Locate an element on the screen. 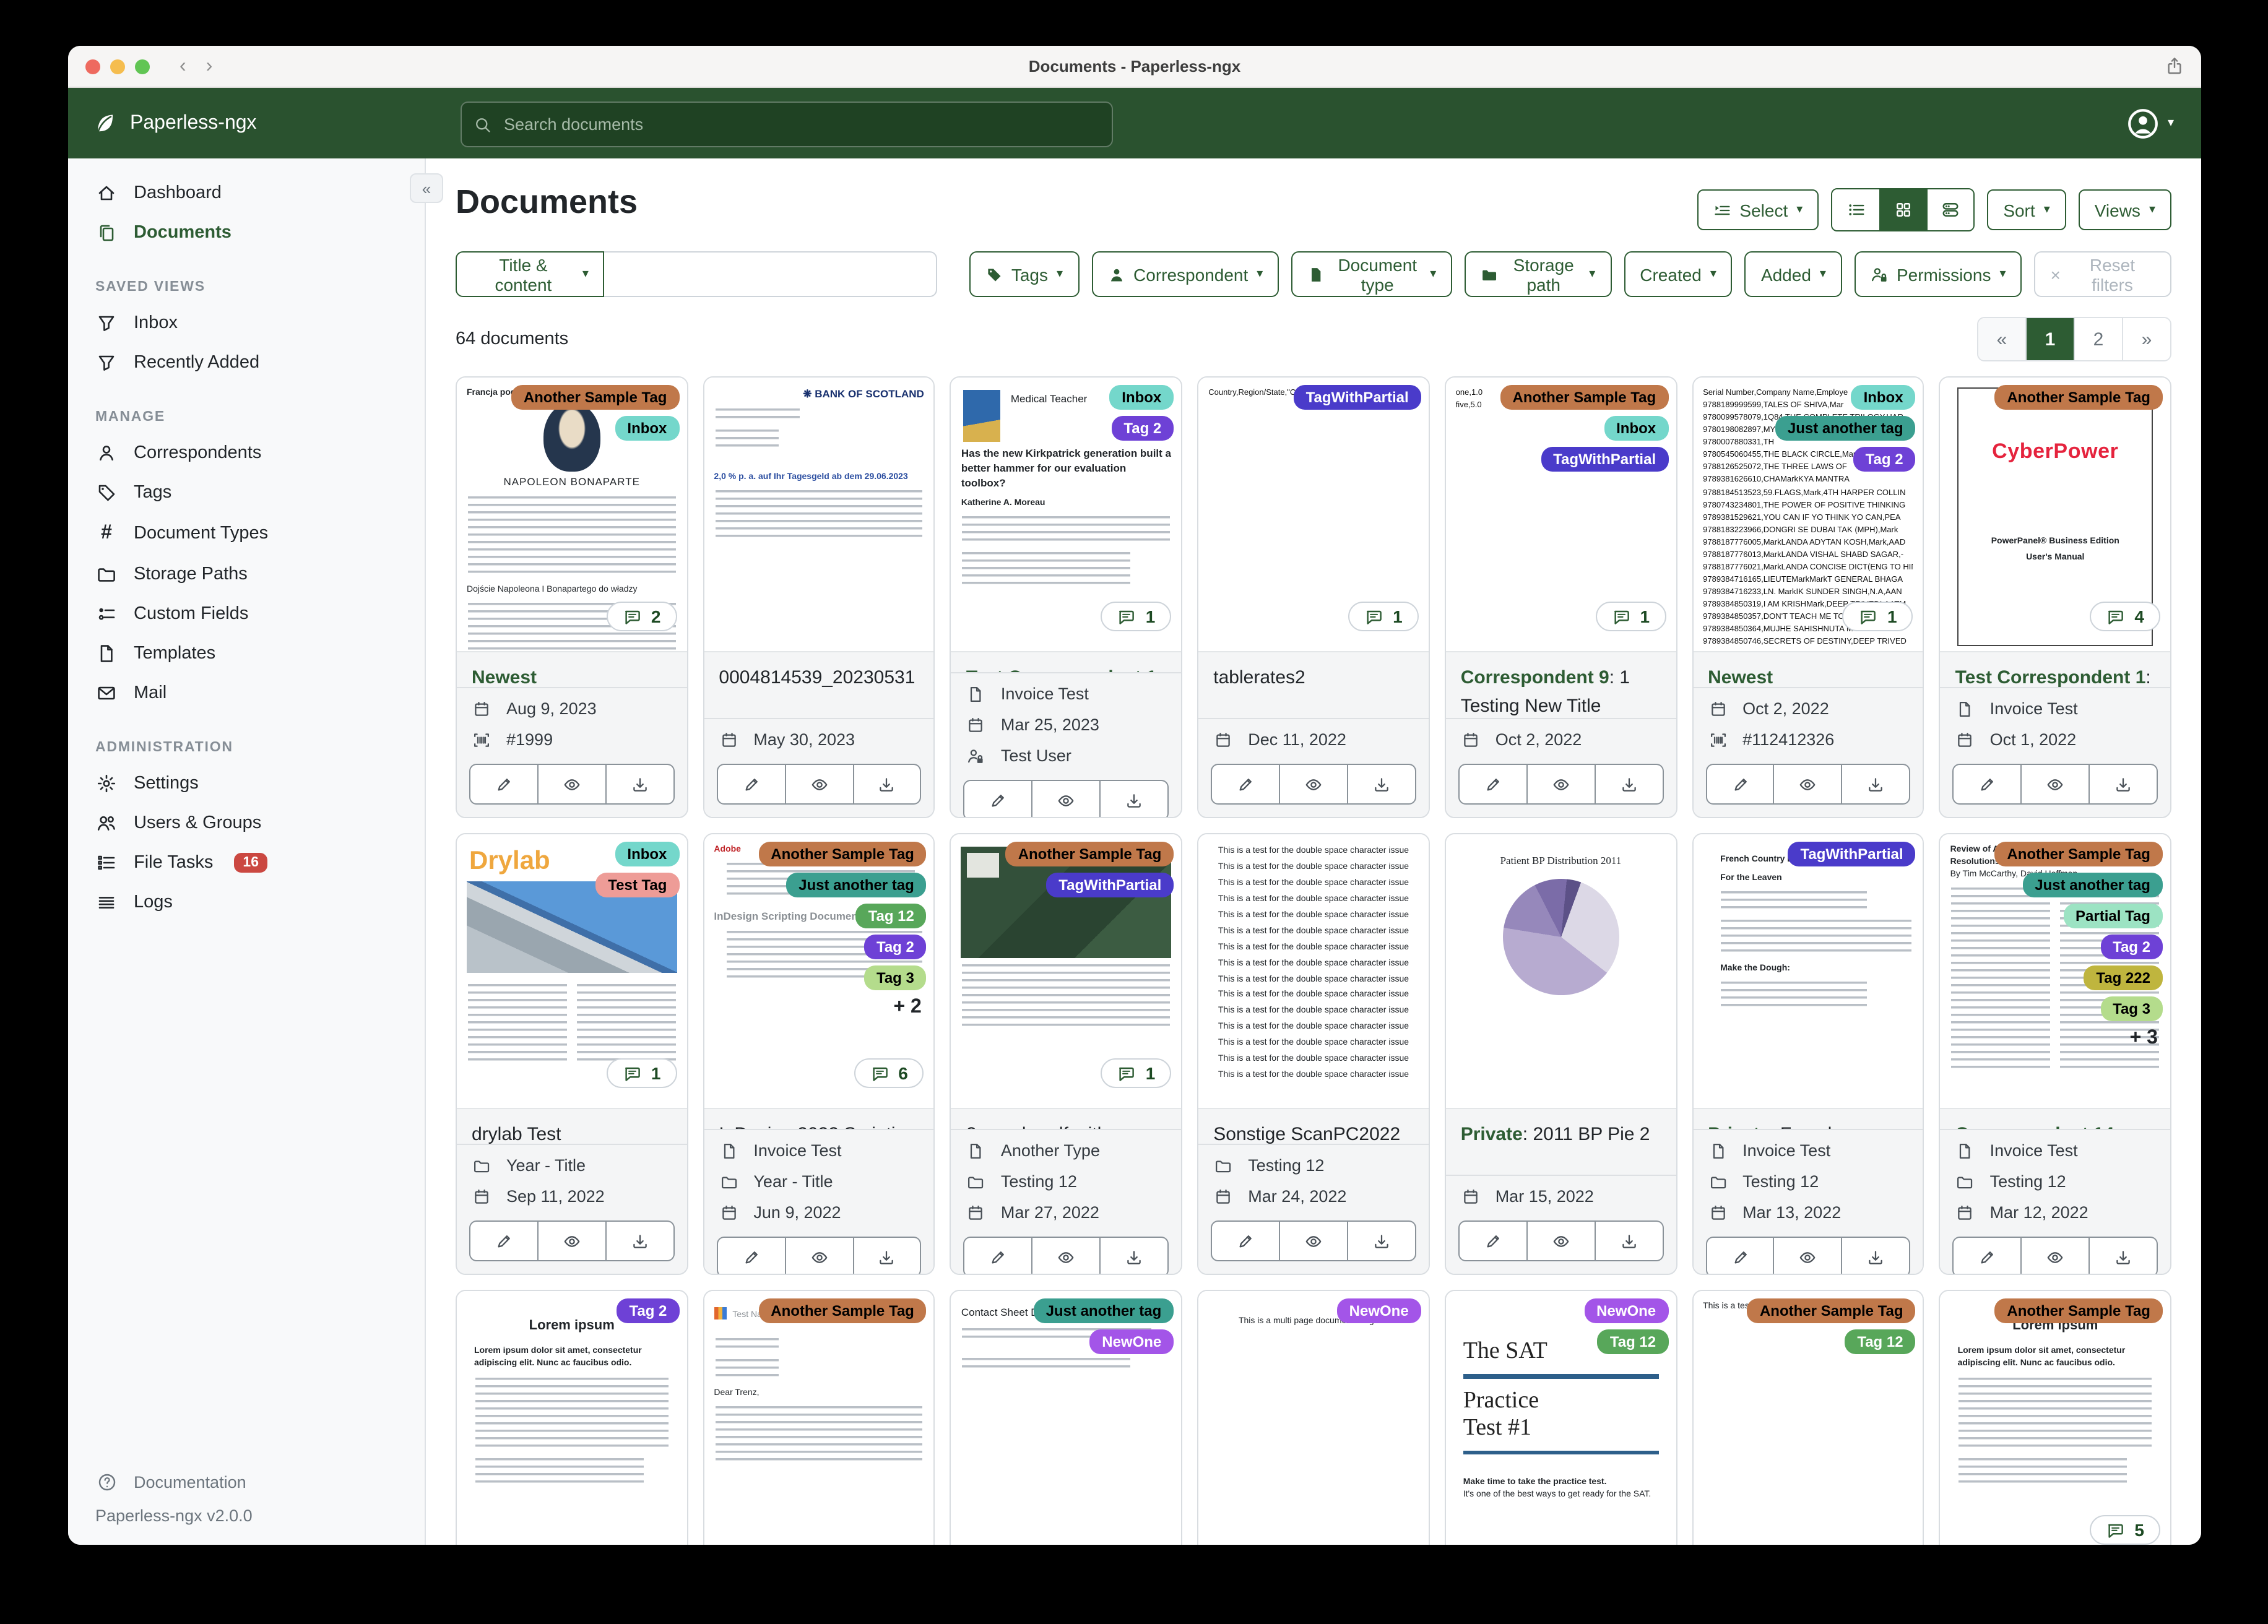 This screenshot has width=2268, height=1624. document-title: Sonstige ScanPC2022 03-24_081058 is located at coordinates (1313, 1126).